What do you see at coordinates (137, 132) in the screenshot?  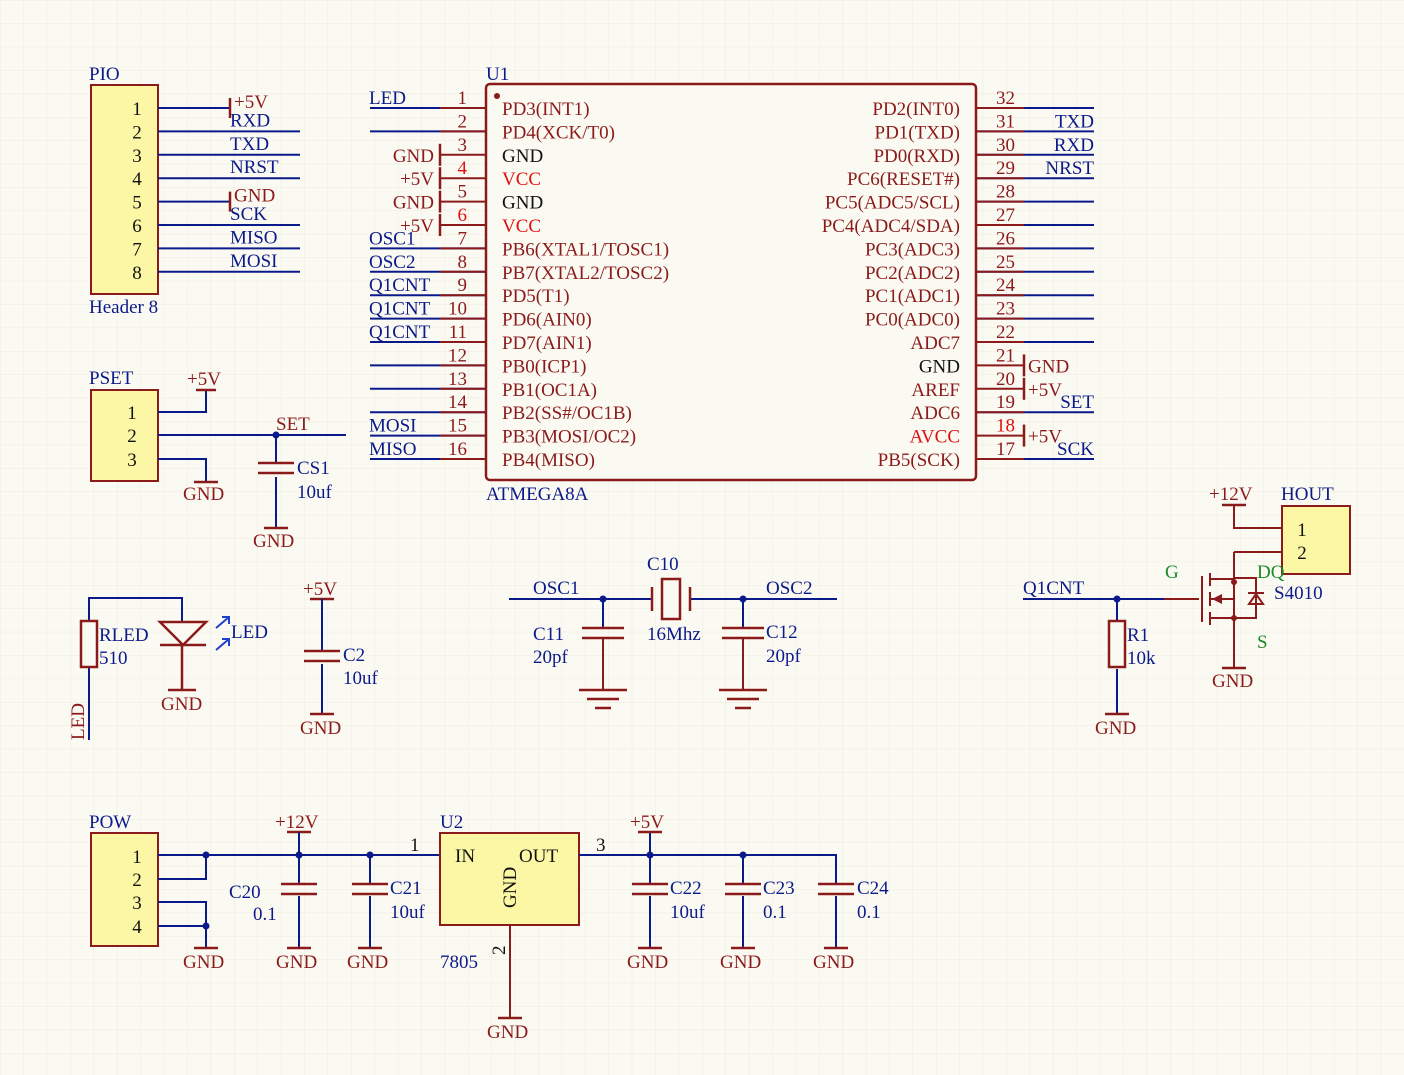 I see `pio-pin-number: 2` at bounding box center [137, 132].